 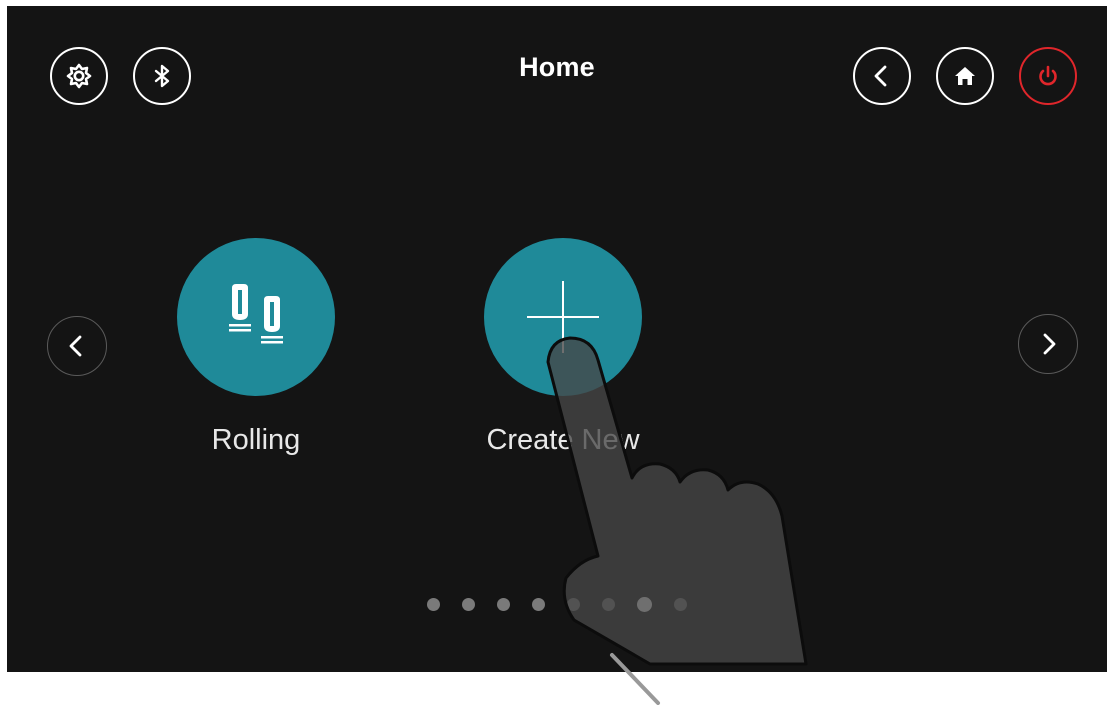 I want to click on power-button, so click(x=1048, y=76).